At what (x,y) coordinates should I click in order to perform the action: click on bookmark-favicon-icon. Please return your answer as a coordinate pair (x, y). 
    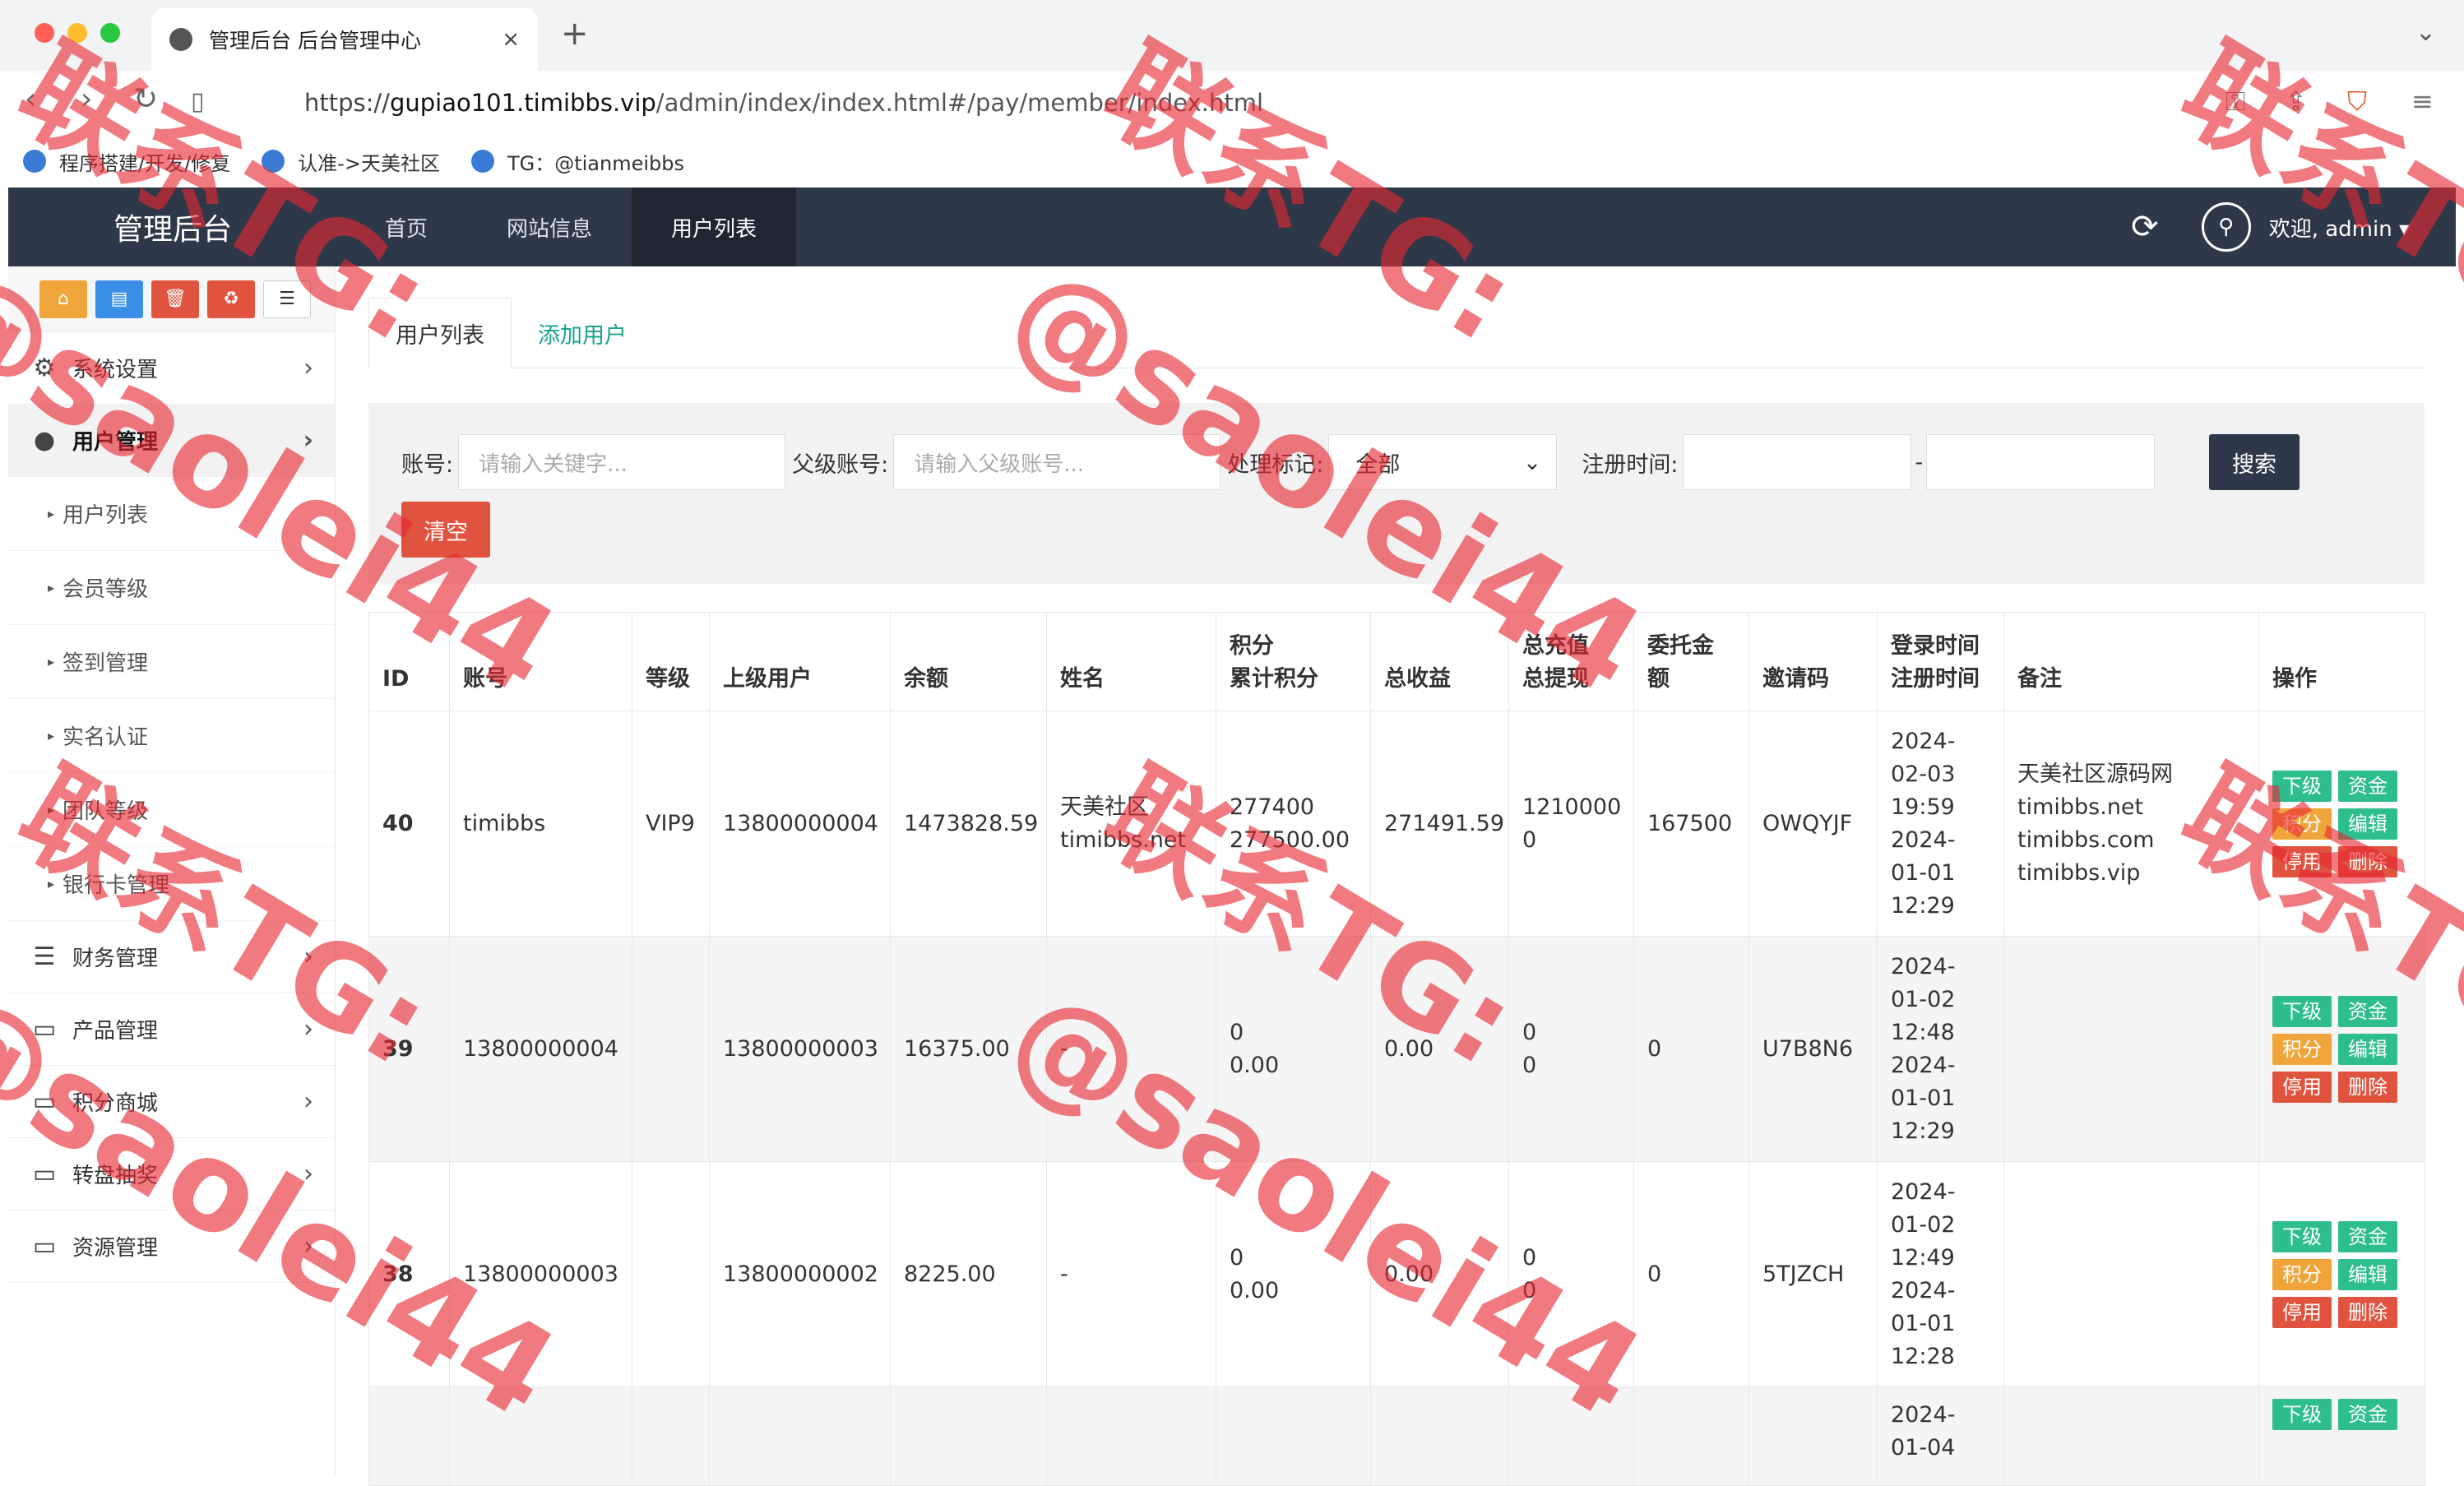
    Looking at the image, I should click on (34, 161).